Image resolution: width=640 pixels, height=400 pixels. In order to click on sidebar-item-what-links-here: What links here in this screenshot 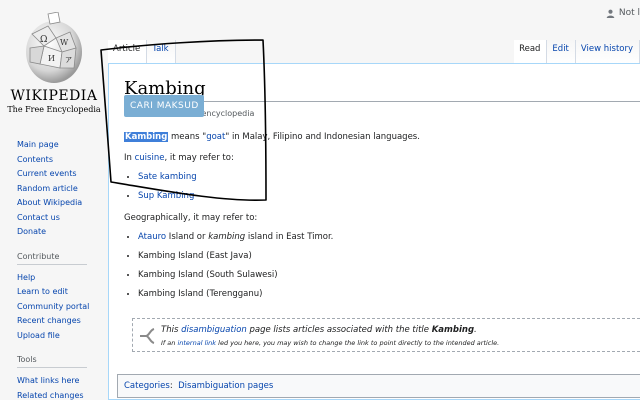, I will do `click(62, 381)`.